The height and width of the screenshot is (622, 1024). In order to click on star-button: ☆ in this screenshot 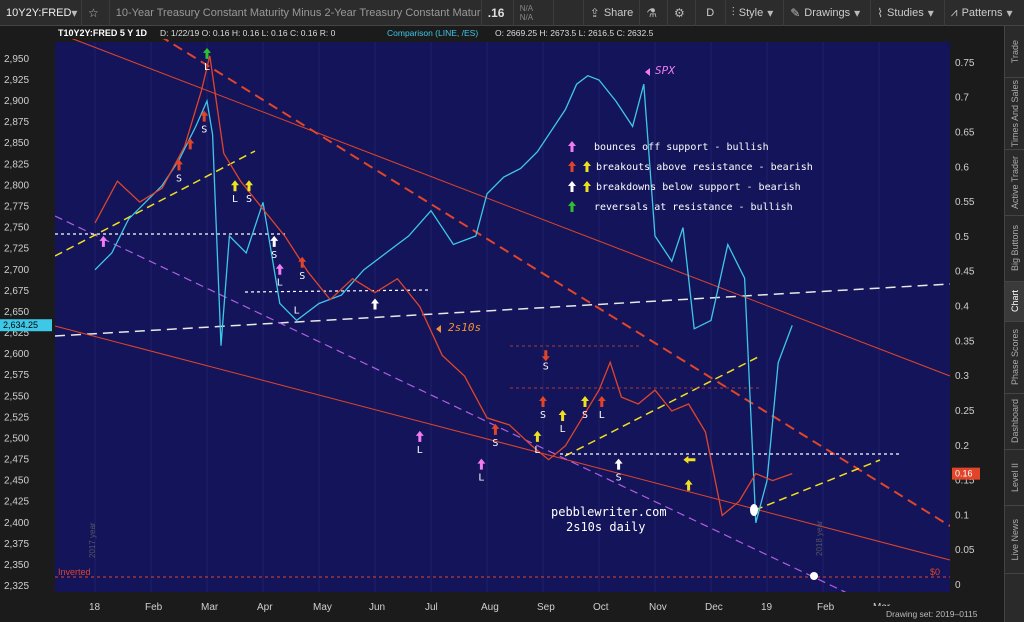, I will do `click(96, 13)`.